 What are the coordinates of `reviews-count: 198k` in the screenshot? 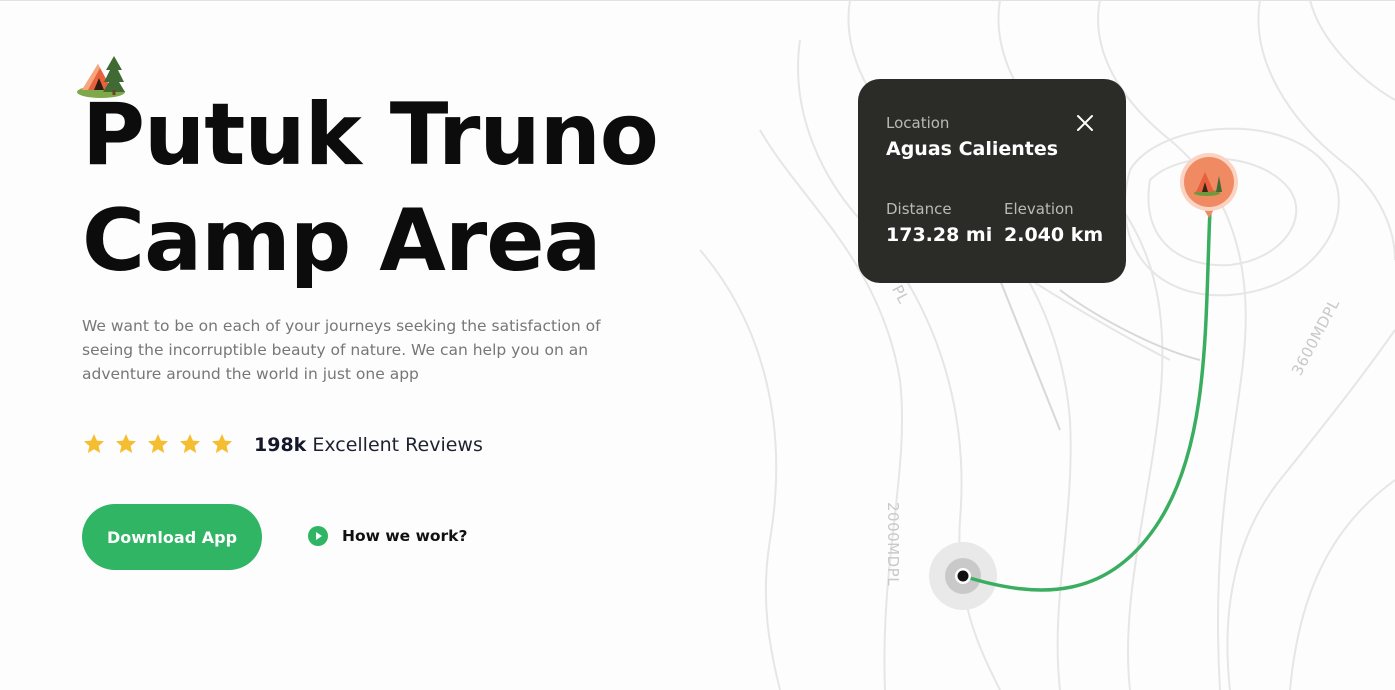 It's located at (280, 445).